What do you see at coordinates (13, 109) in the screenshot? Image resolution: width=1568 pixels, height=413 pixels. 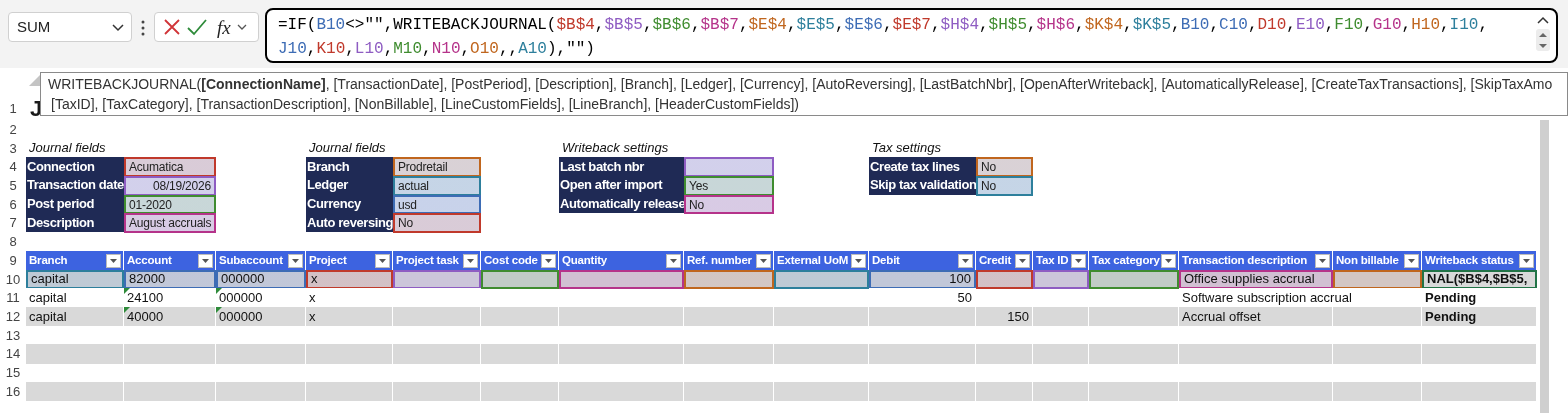 I see `row-header: 1` at bounding box center [13, 109].